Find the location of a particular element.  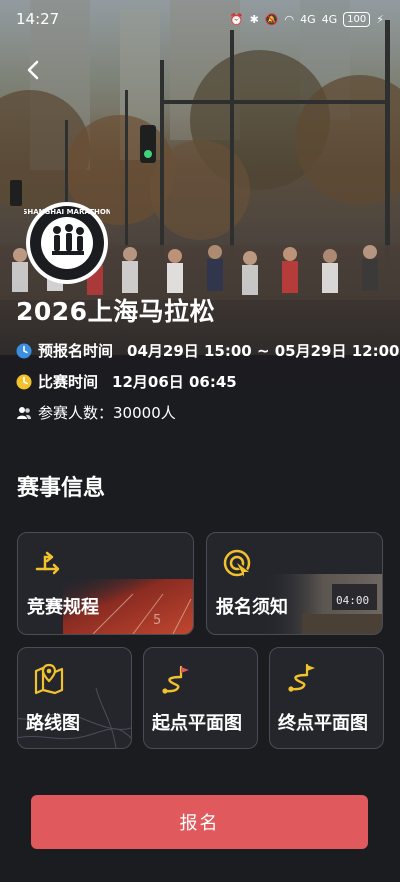

card-label: 起点平面图 is located at coordinates (197, 723).